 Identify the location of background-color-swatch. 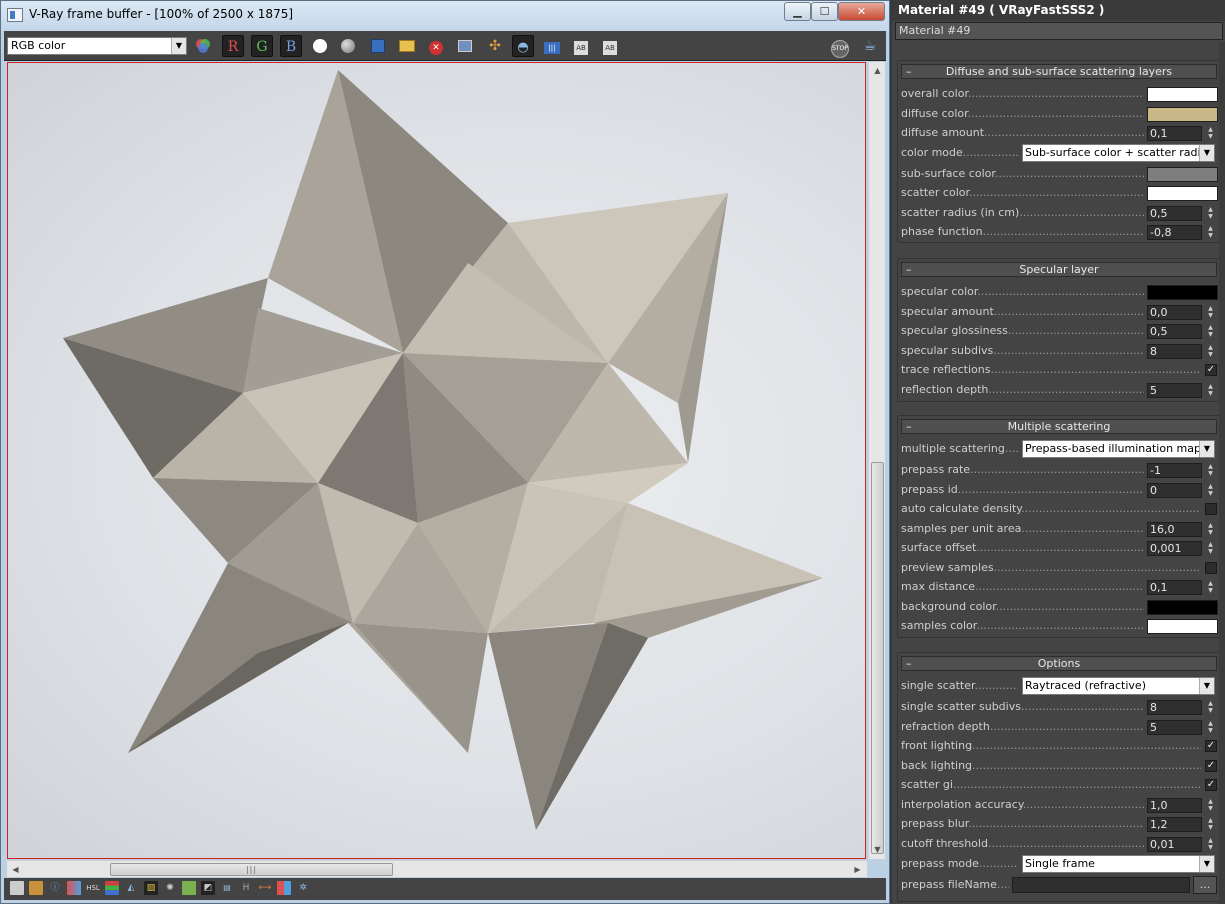
(1182, 607).